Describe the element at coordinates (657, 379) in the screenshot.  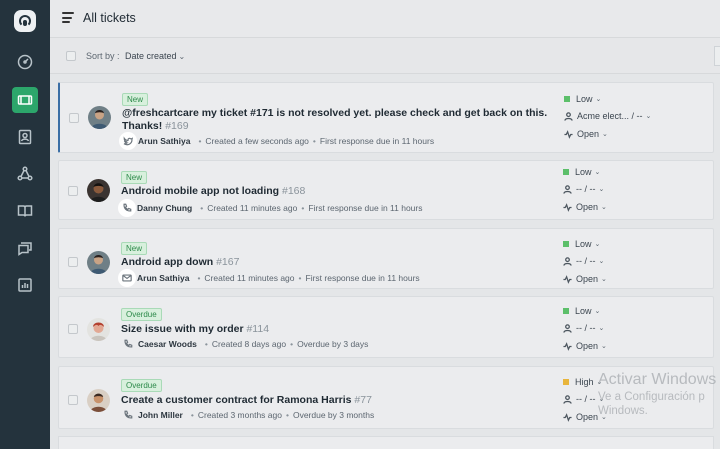
I see `watermark-title: Activar Windows` at that location.